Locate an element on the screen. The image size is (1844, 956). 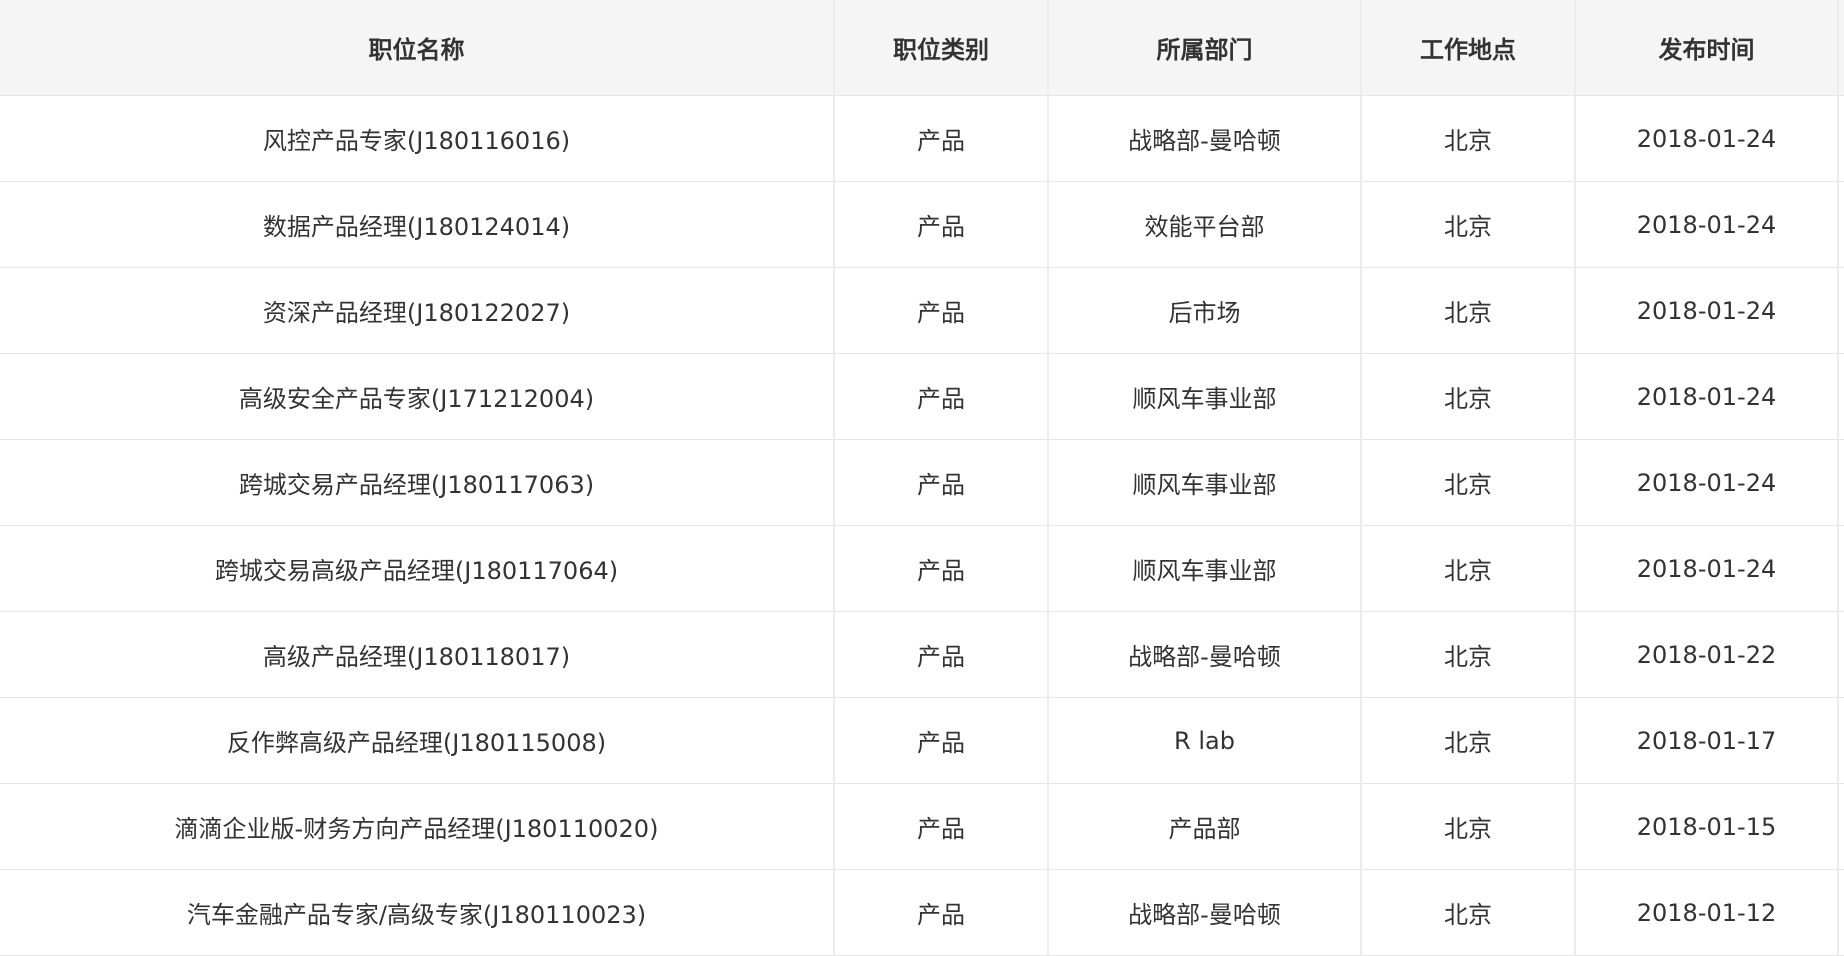
header-row: 职位名称 职位类别 所属部门 工作地点 发布时间 is located at coordinates (922, 48).